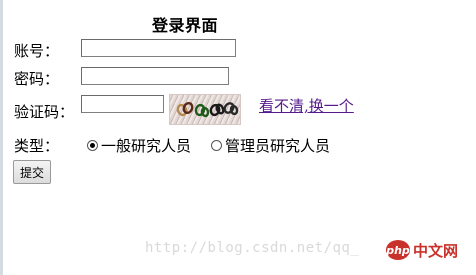 This screenshot has width=476, height=275. What do you see at coordinates (398, 250) in the screenshot?
I see `logo-badge: php` at bounding box center [398, 250].